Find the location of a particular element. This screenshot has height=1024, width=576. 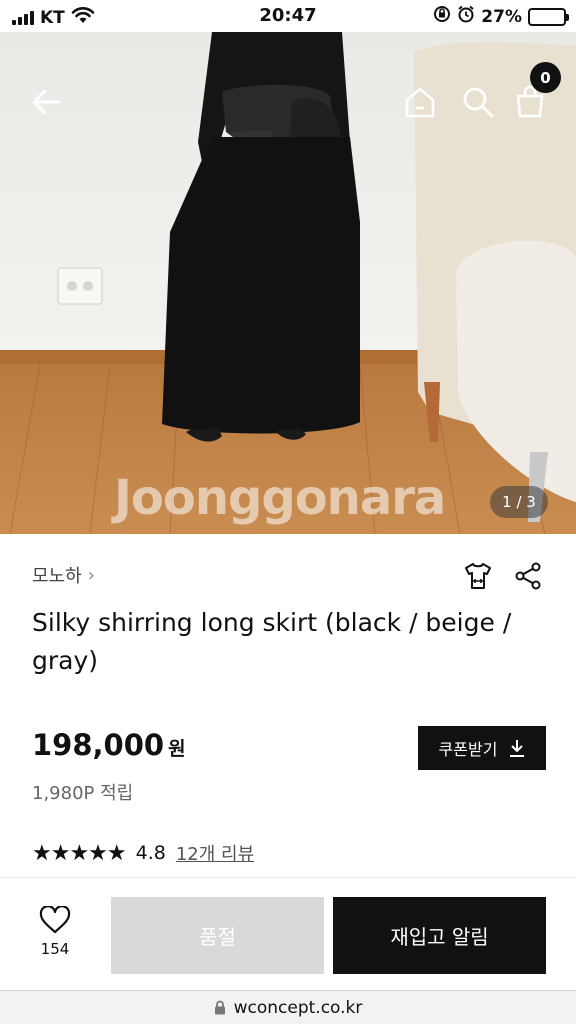

size-guide-button is located at coordinates (478, 576).